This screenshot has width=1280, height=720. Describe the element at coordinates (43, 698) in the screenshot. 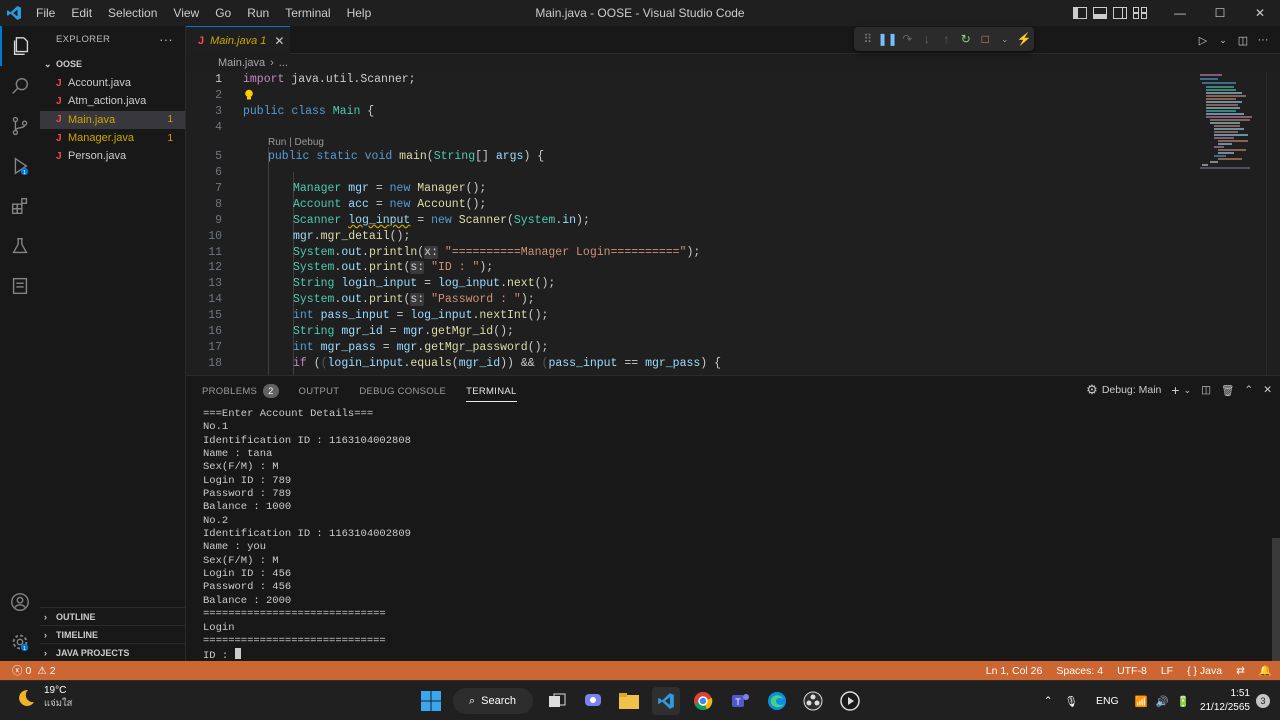

I see `weather-widget: 19°C แจ่มใส` at that location.